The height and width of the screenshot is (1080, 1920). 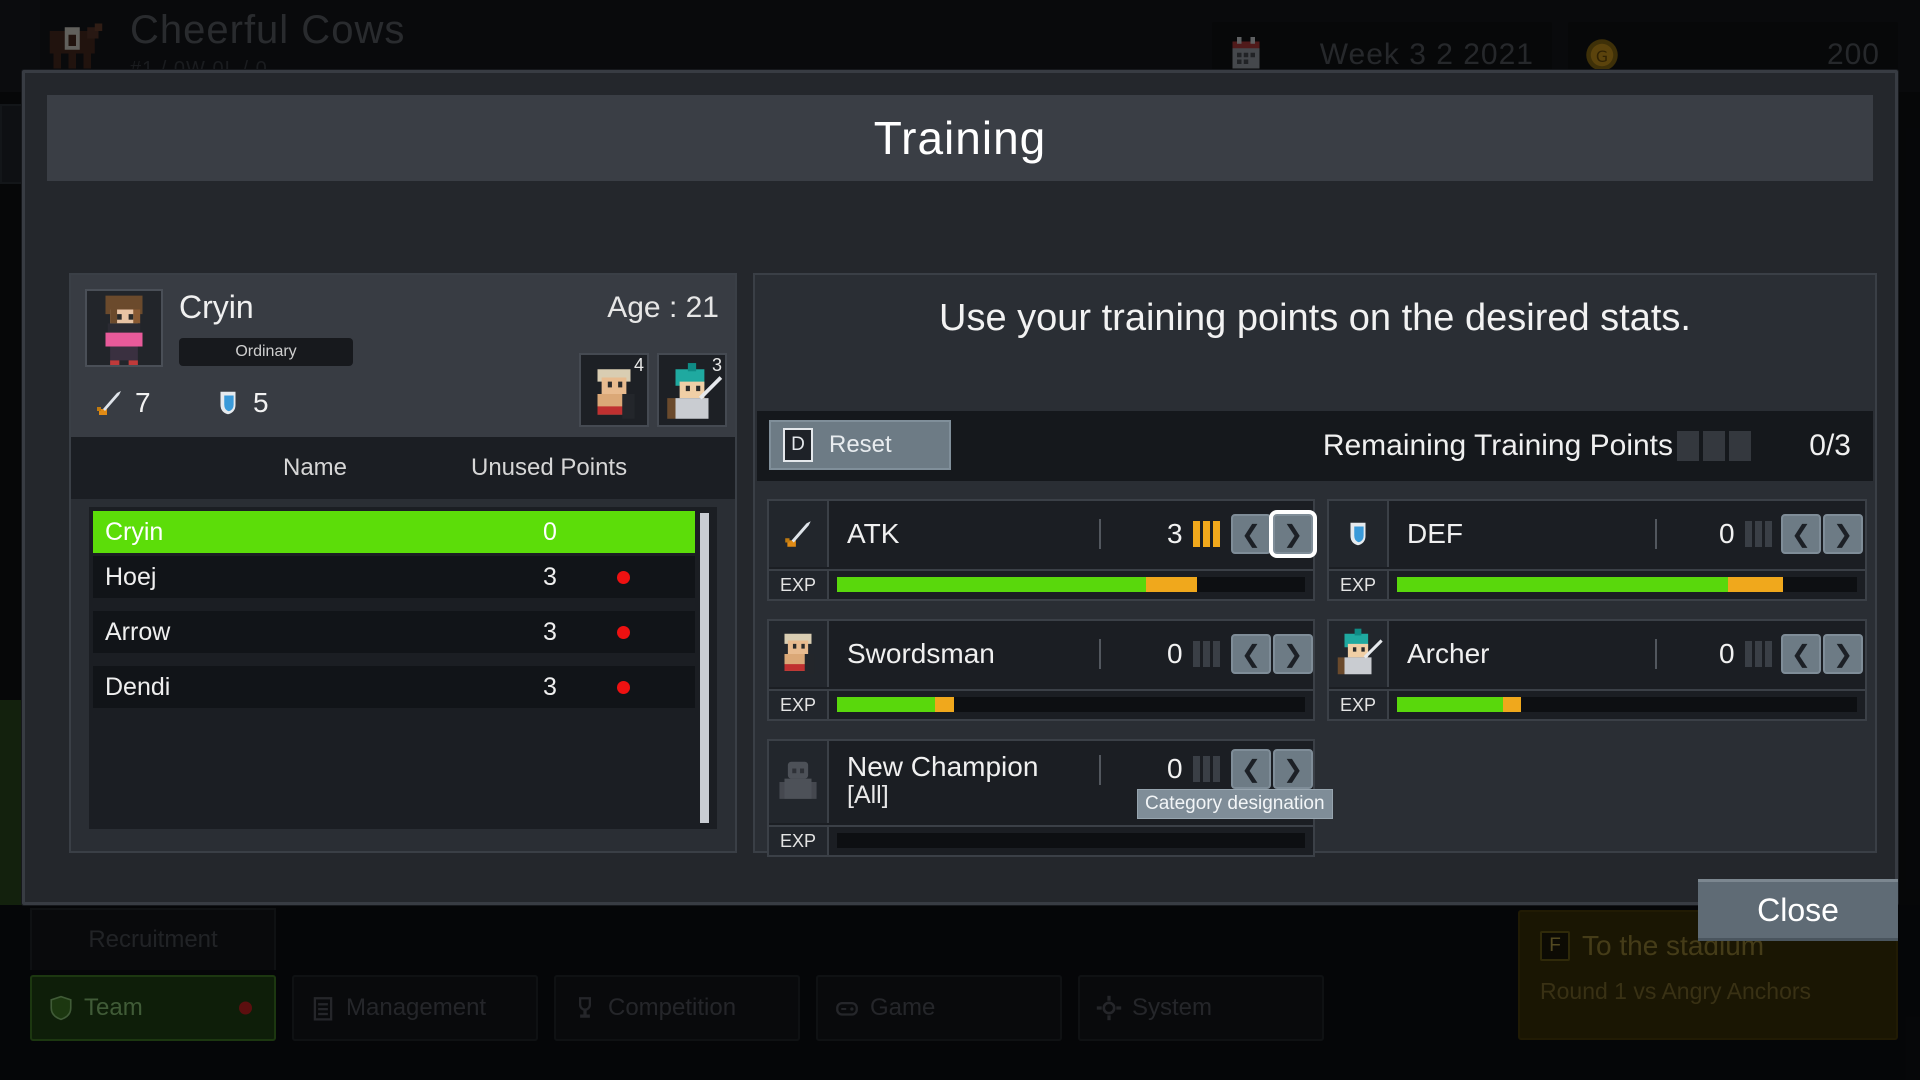 What do you see at coordinates (315, 467) in the screenshot?
I see `roster-col-name: Name` at bounding box center [315, 467].